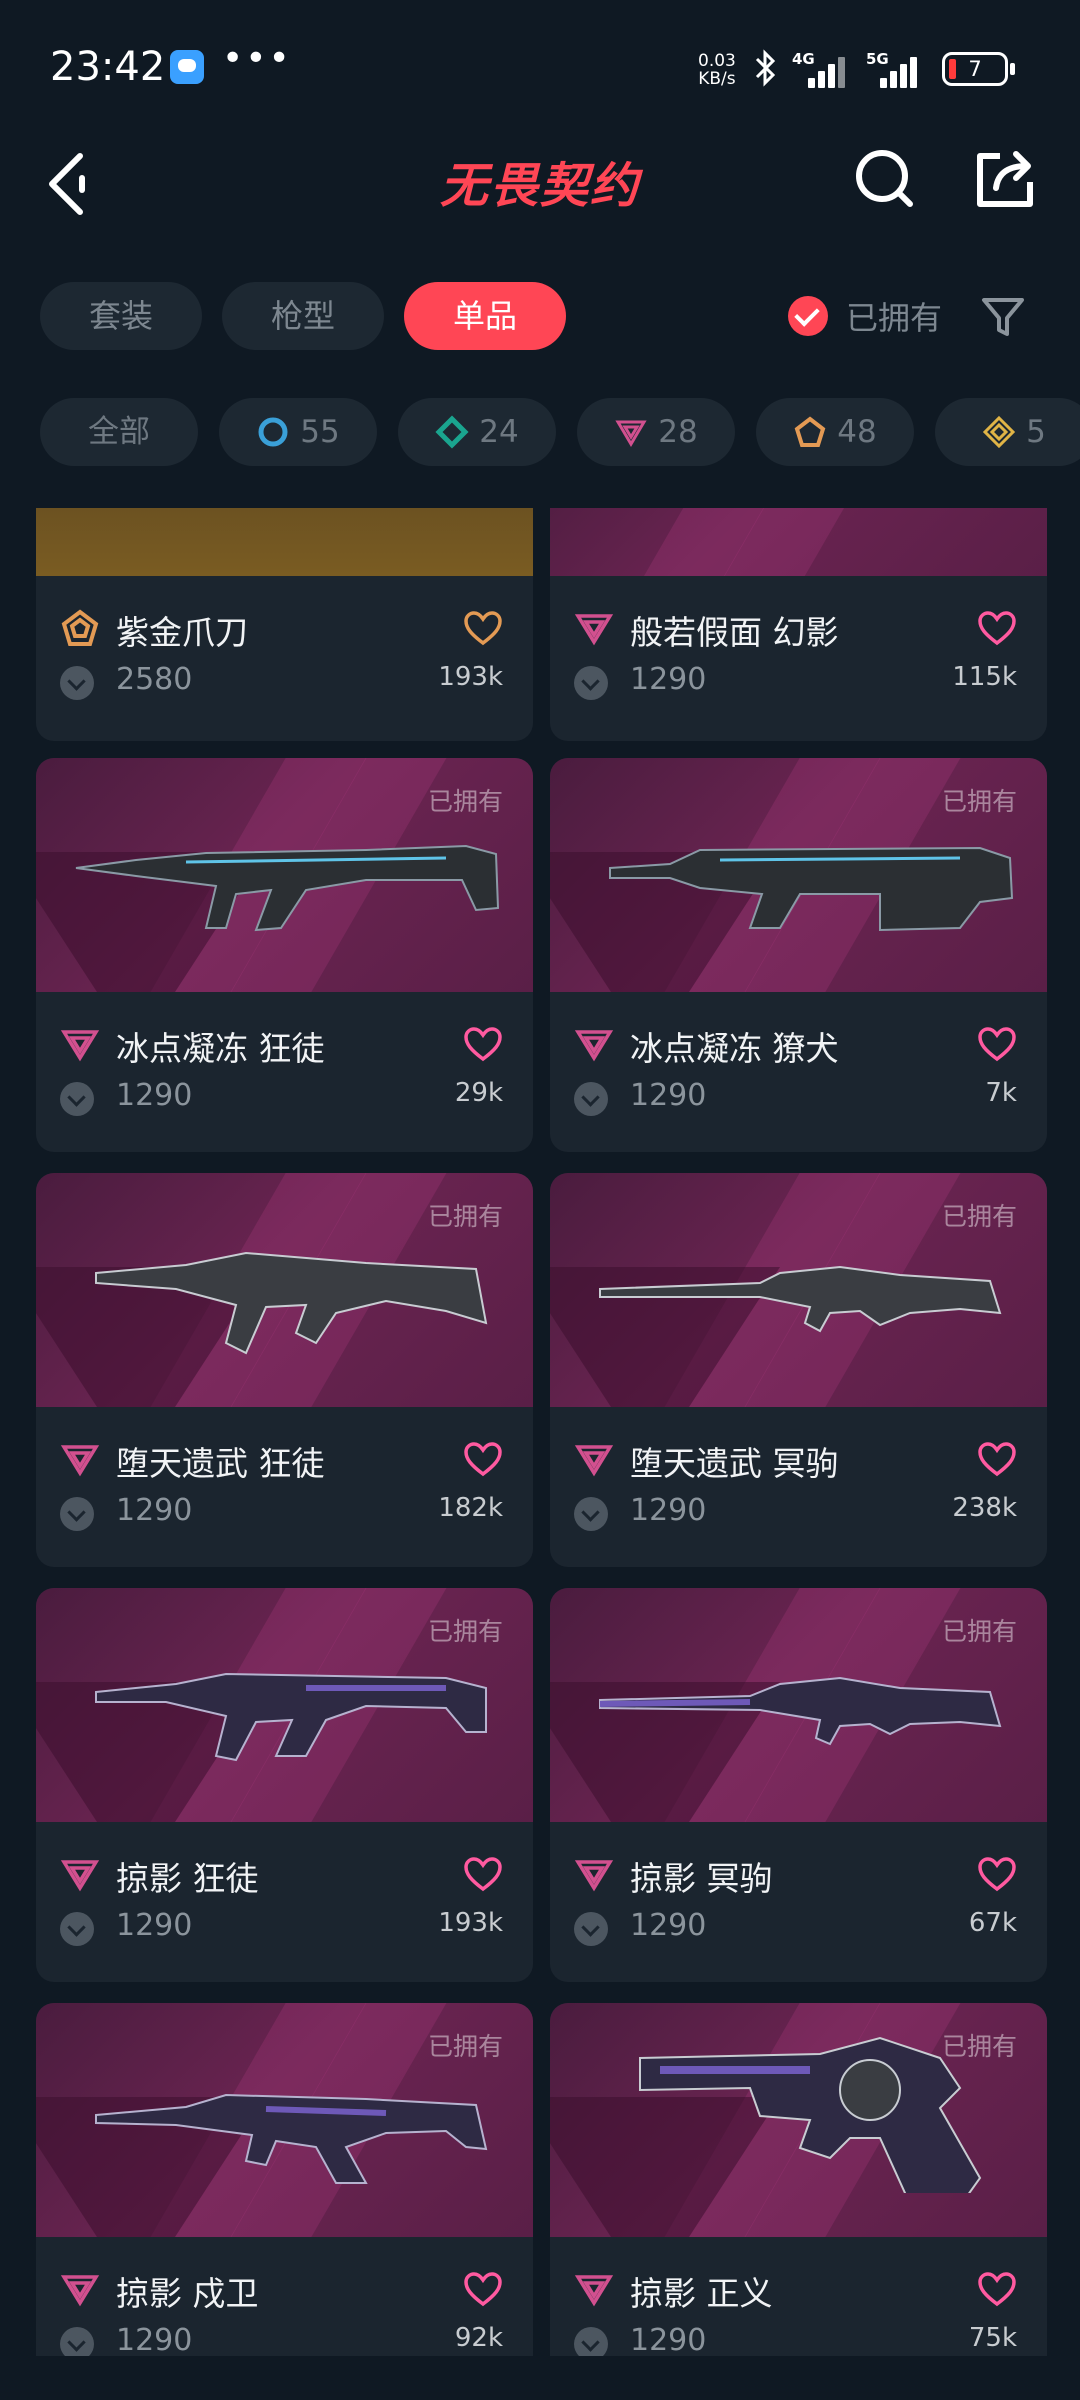 The width and height of the screenshot is (1080, 2400). I want to click on item-card: 已拥有 堕天遗武 狂徒 1290 182k, so click(284, 1370).